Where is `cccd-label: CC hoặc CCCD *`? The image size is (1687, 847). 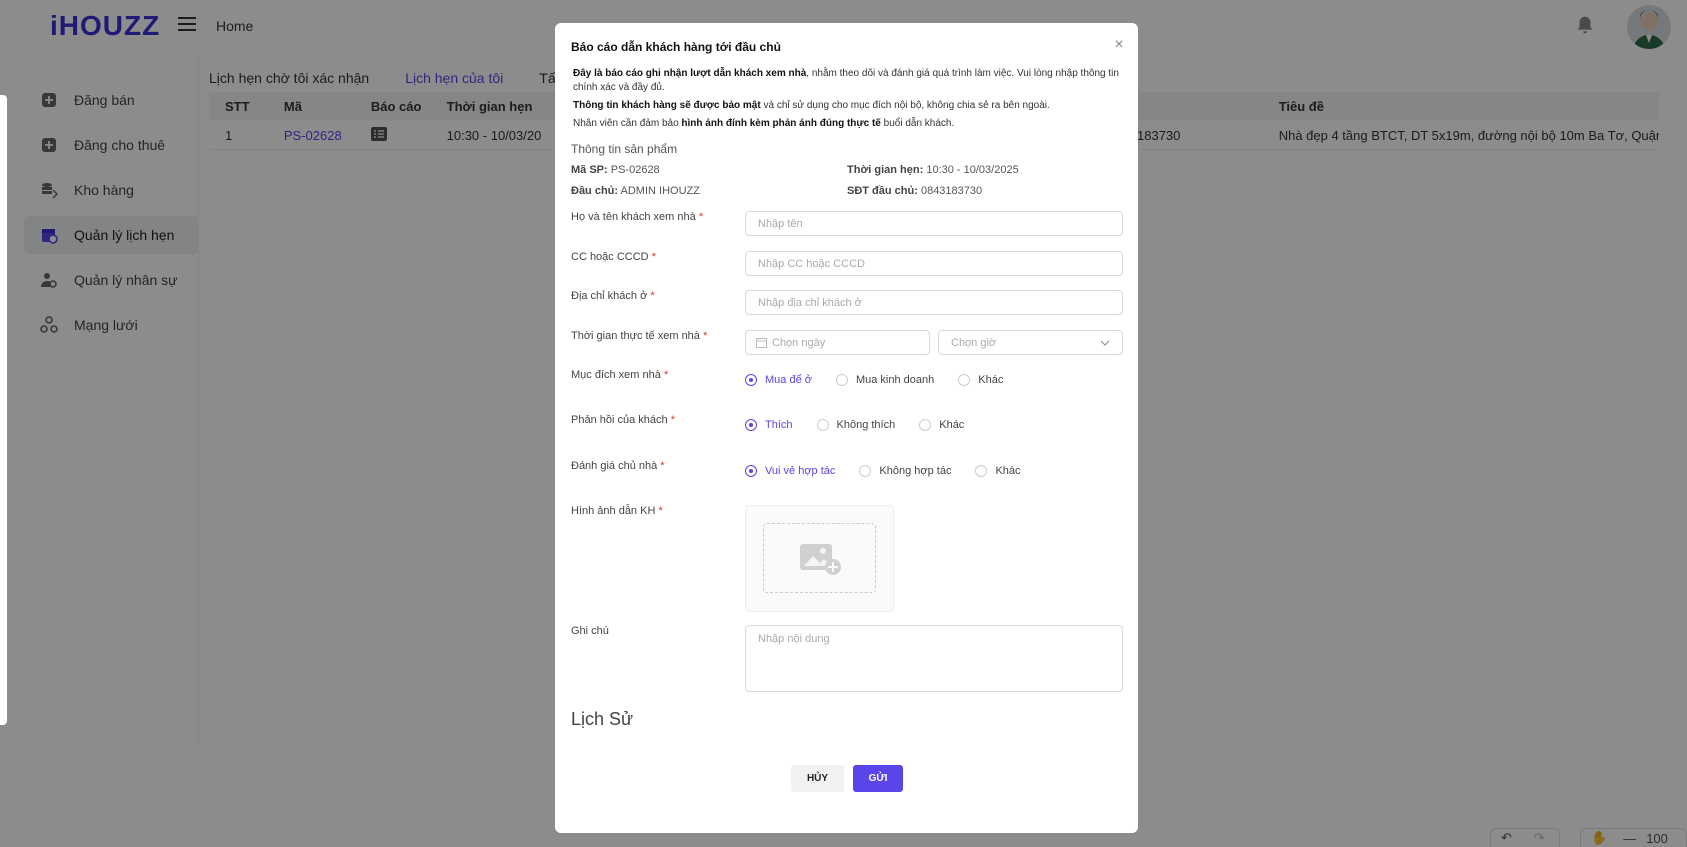
cccd-label: CC hoặc CCCD * is located at coordinates (613, 257).